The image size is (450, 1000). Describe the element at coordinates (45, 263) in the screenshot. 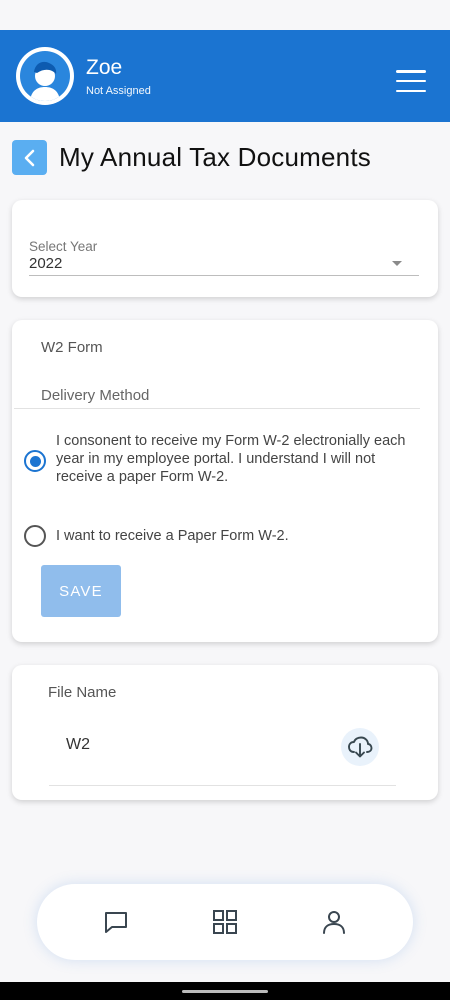

I see `year-select-value: 2022` at that location.